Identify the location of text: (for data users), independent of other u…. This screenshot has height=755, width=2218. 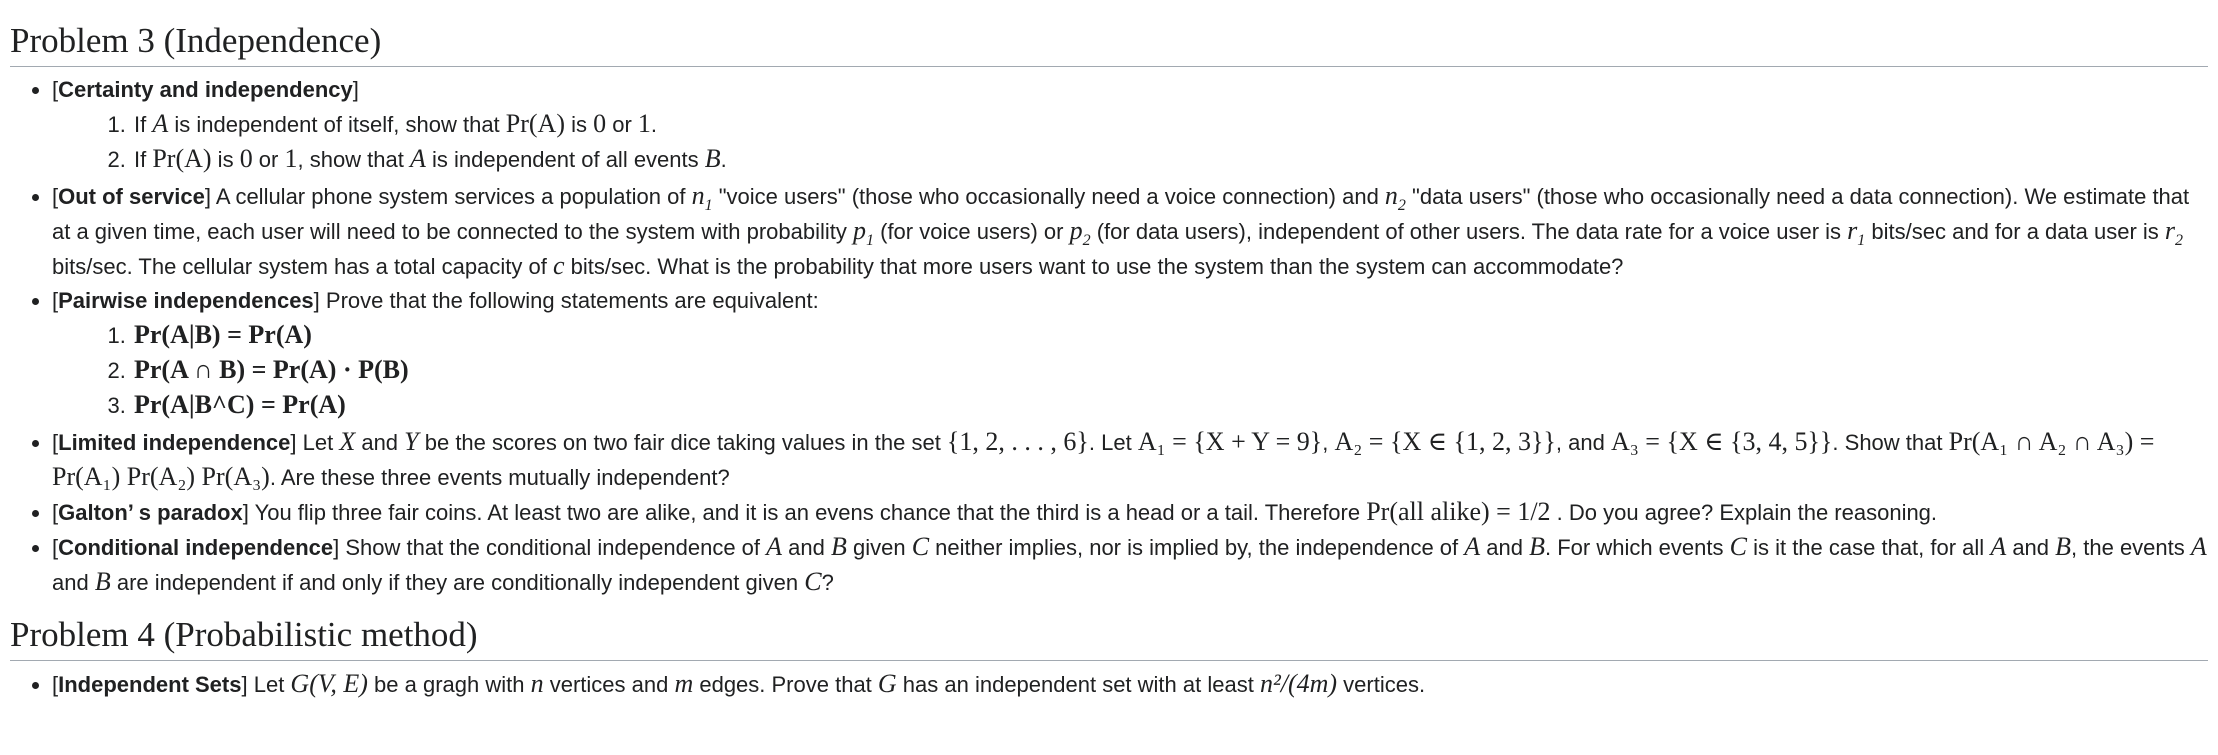
(1469, 231).